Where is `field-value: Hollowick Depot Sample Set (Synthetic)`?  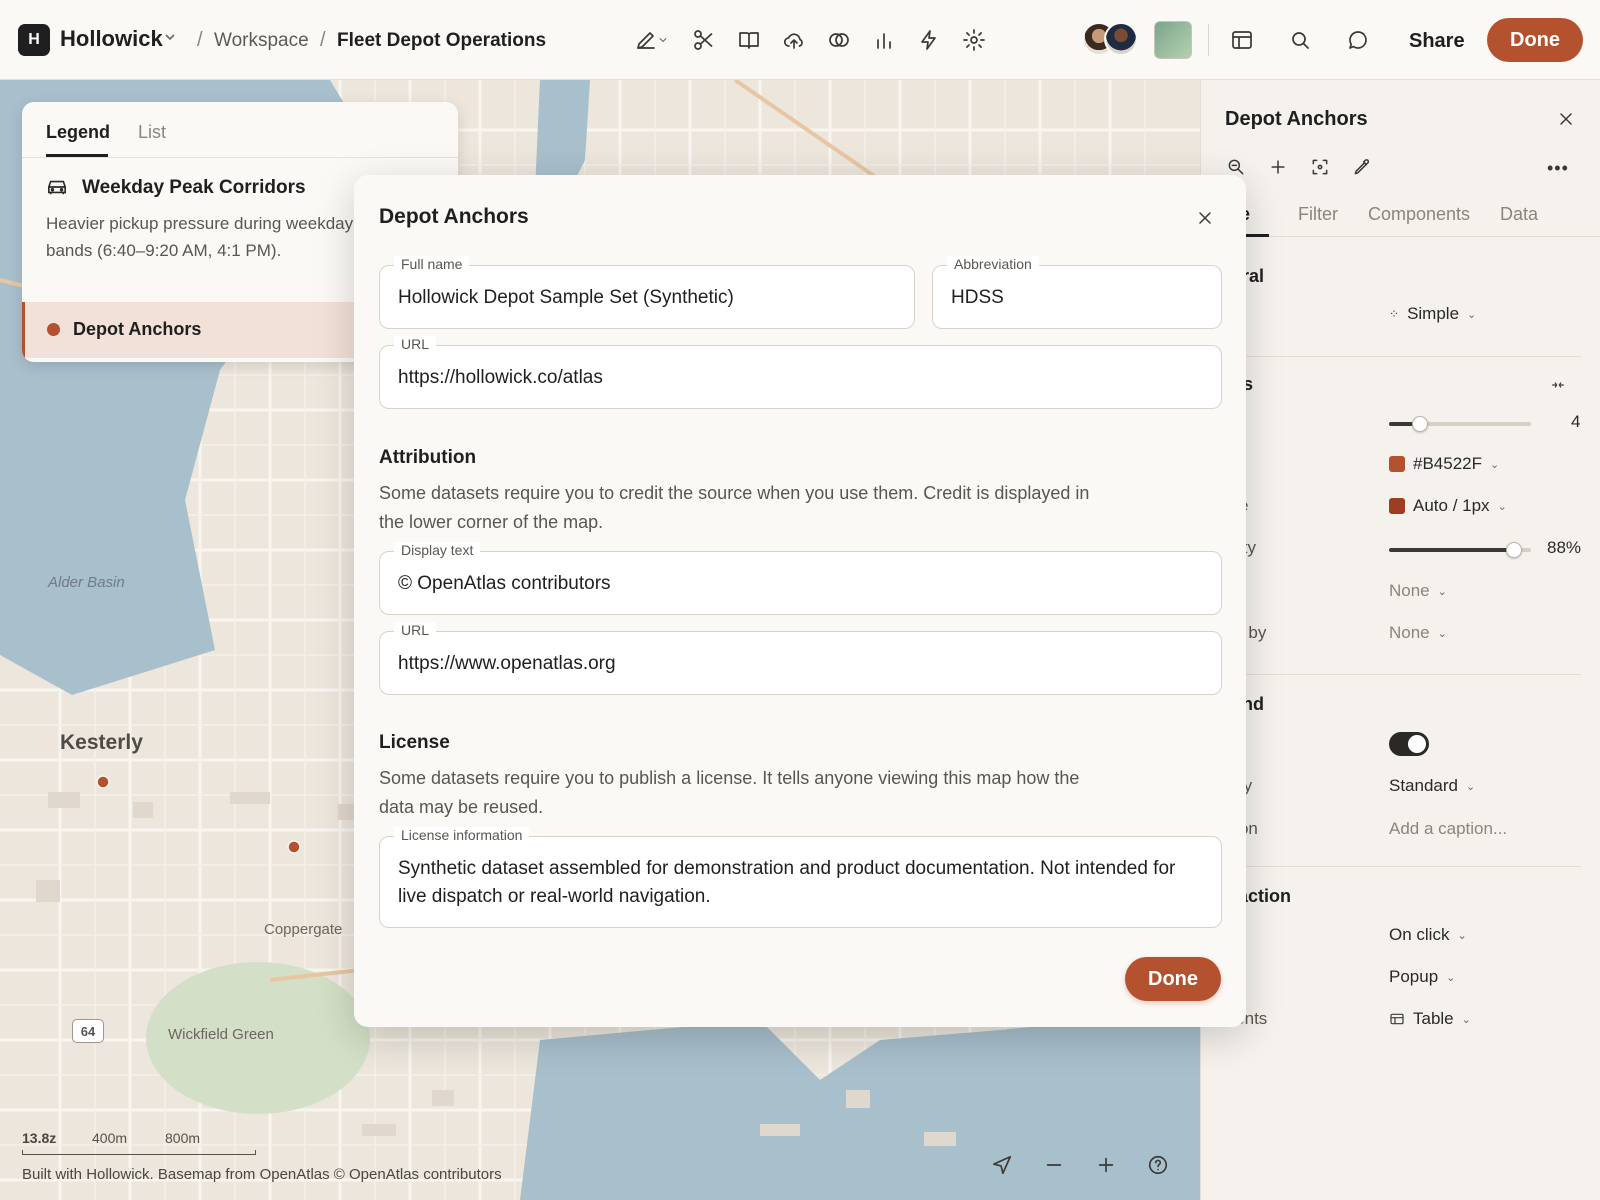 field-value: Hollowick Depot Sample Set (Synthetic) is located at coordinates (566, 298).